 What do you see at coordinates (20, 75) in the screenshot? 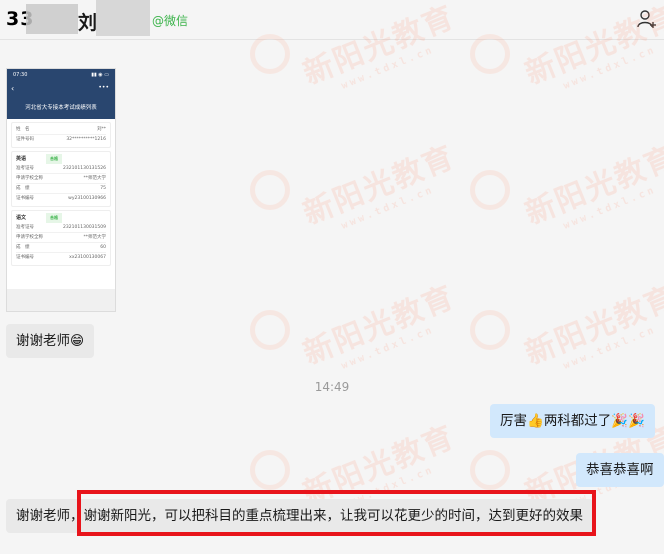
I see `screenshot-status-time: 07:30` at bounding box center [20, 75].